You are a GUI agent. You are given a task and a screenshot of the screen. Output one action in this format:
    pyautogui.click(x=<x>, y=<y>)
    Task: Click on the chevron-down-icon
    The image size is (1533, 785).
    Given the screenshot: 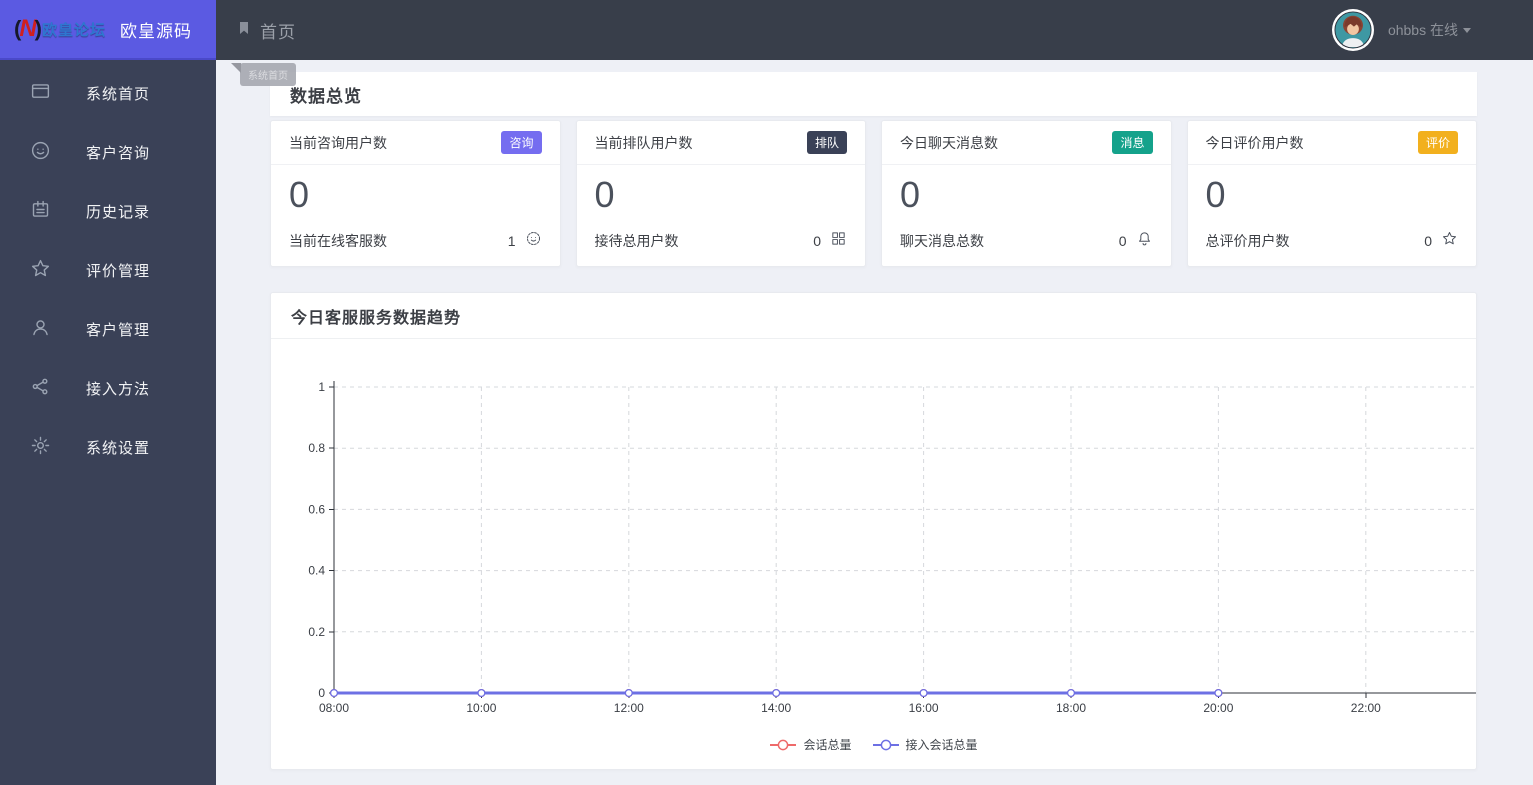 What is the action you would take?
    pyautogui.click(x=1467, y=30)
    